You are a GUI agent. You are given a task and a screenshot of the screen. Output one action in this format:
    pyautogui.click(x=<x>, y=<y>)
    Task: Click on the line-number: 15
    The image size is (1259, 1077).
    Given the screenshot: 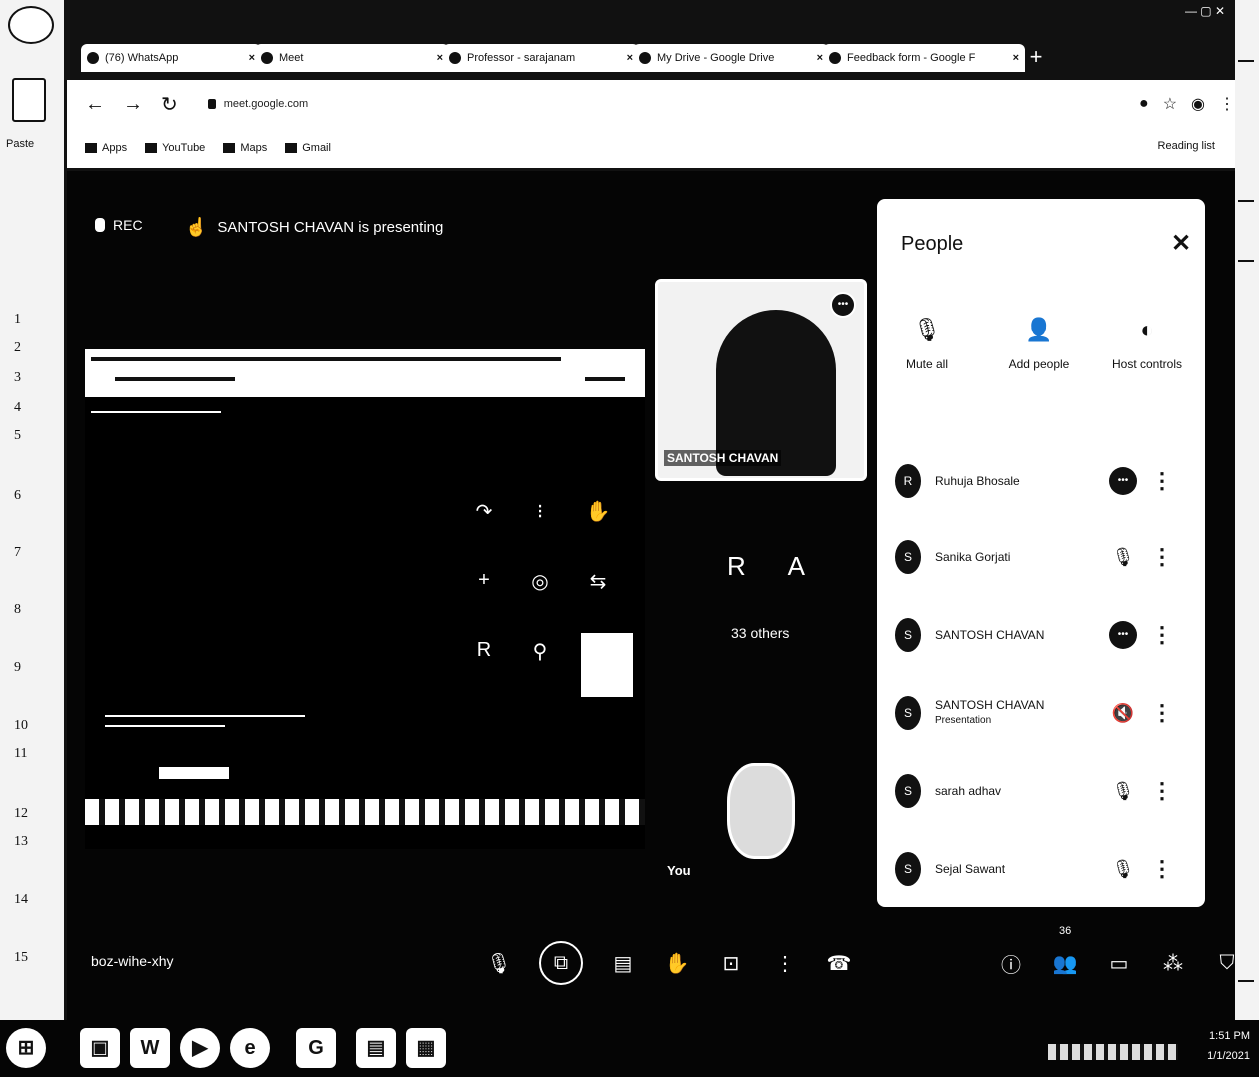 What is the action you would take?
    pyautogui.click(x=21, y=957)
    